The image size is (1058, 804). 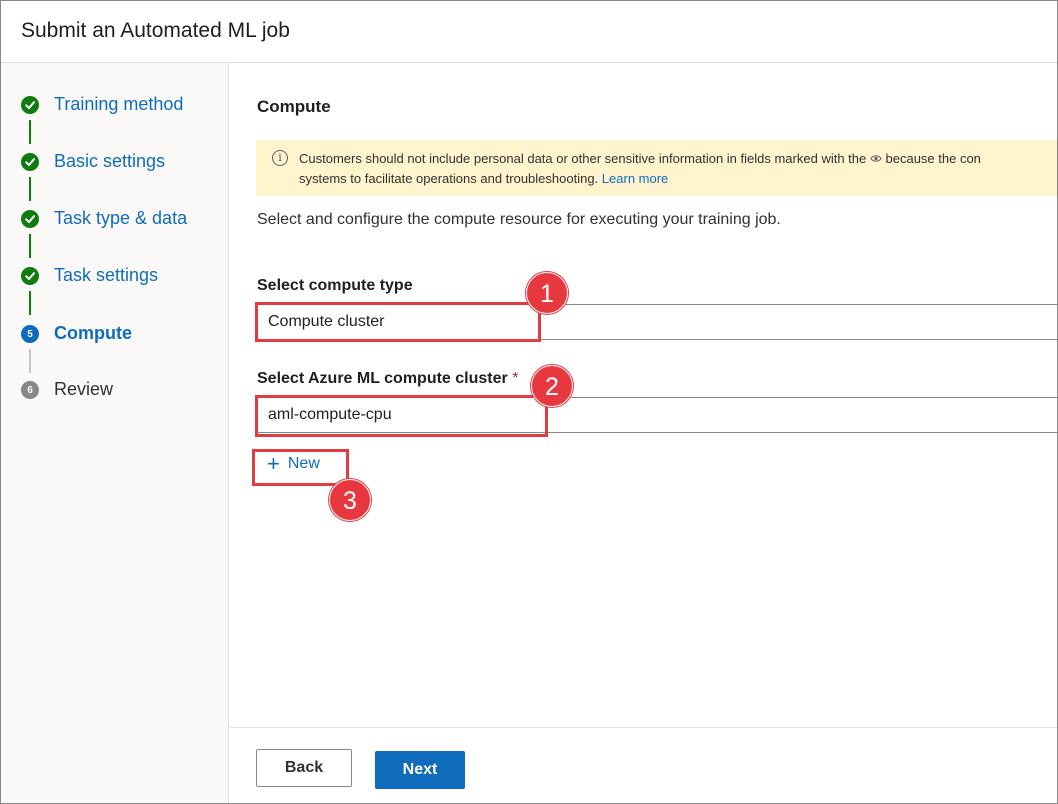 I want to click on info-icon: i, so click(x=280, y=158).